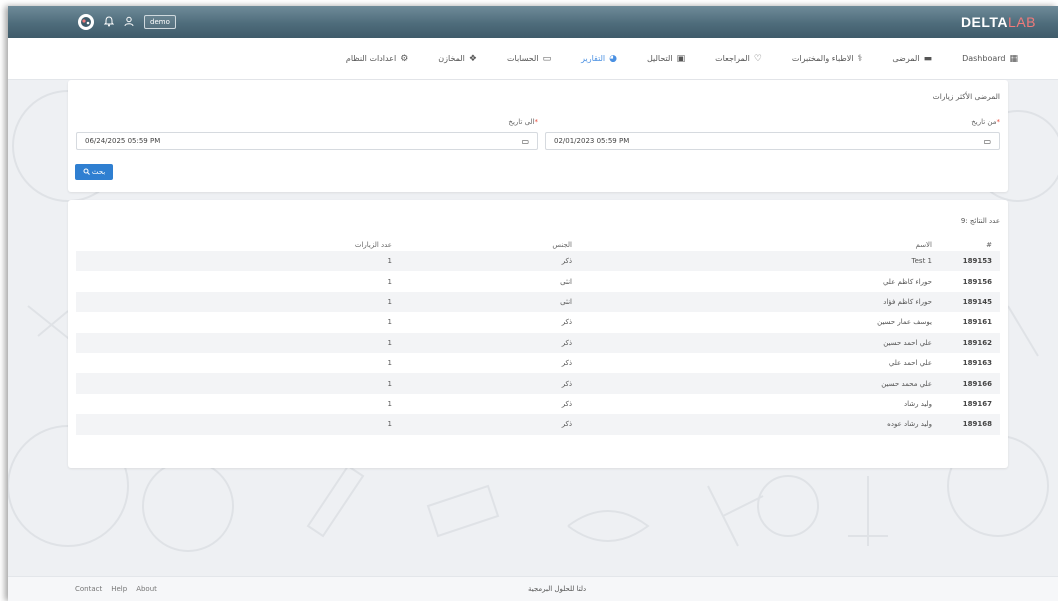 The image size is (1058, 601). I want to click on nav-settings: اعدادات النظام ⚙, so click(377, 59).